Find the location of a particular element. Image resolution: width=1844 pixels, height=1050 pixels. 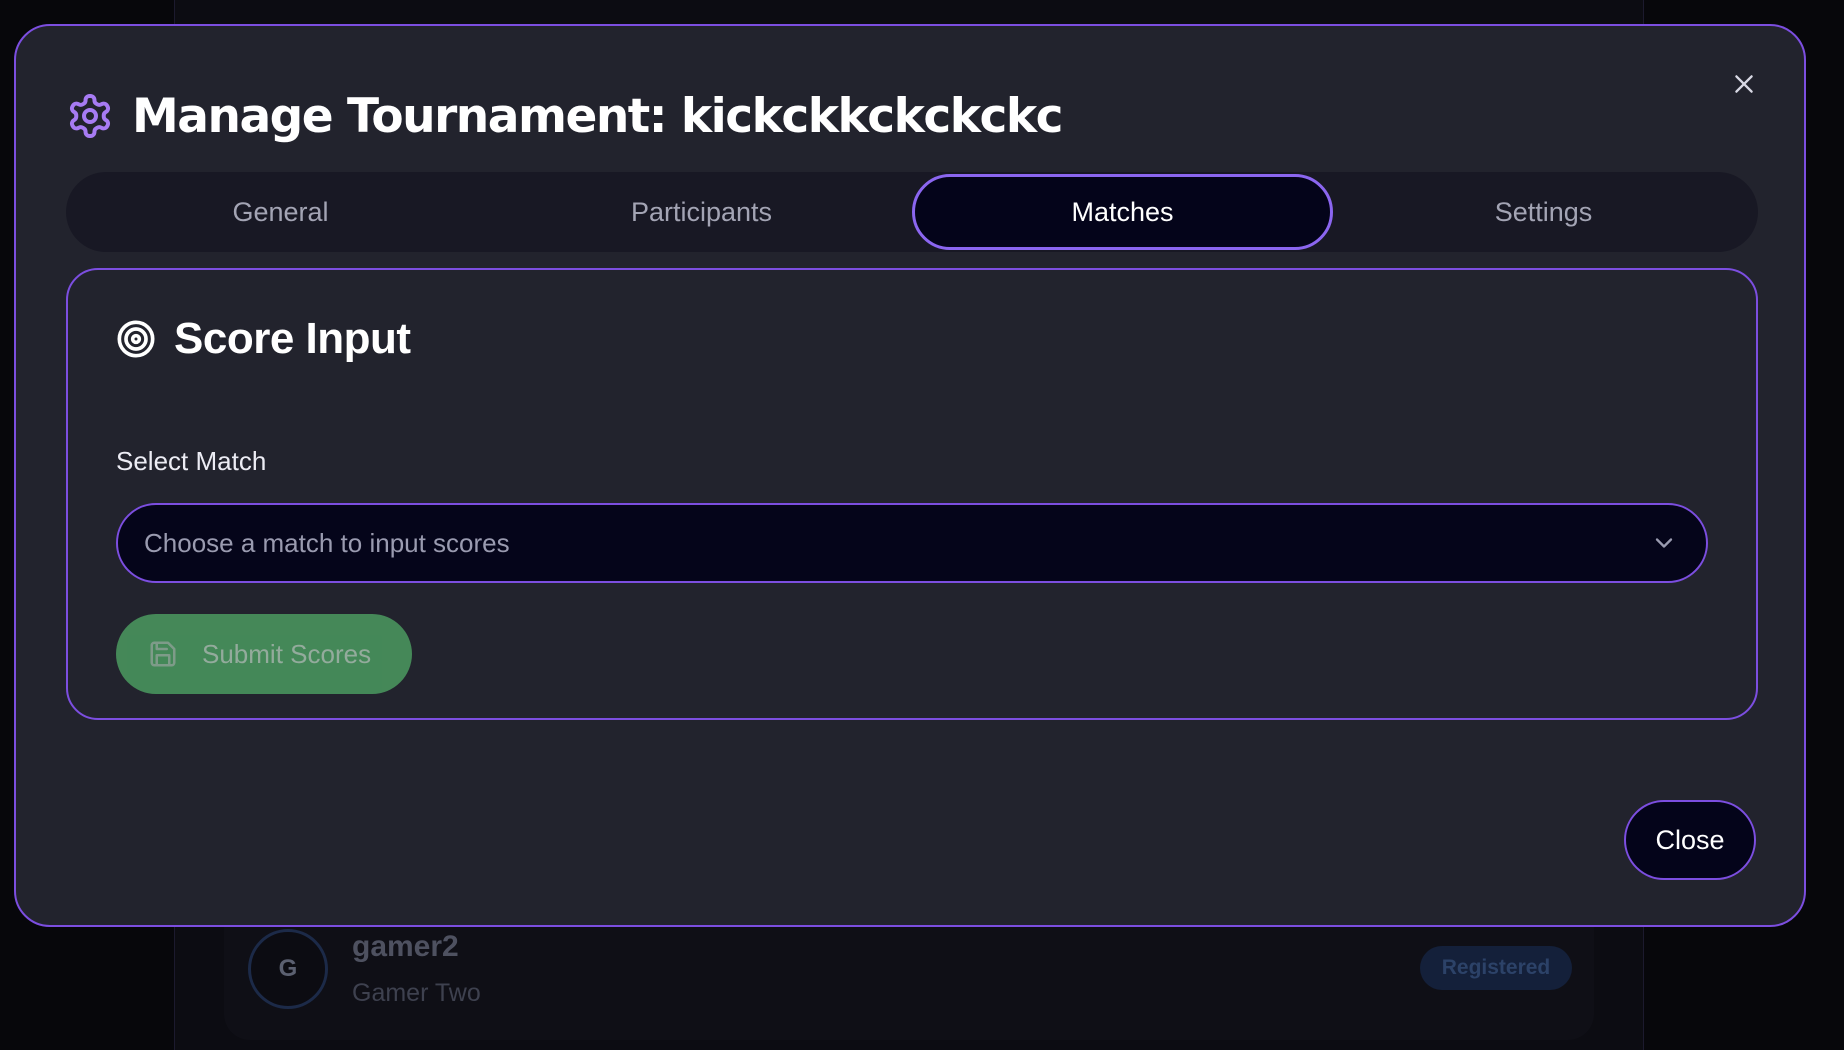

modal-header: Manage Tournament: kickckkckckckc is located at coordinates (564, 116).